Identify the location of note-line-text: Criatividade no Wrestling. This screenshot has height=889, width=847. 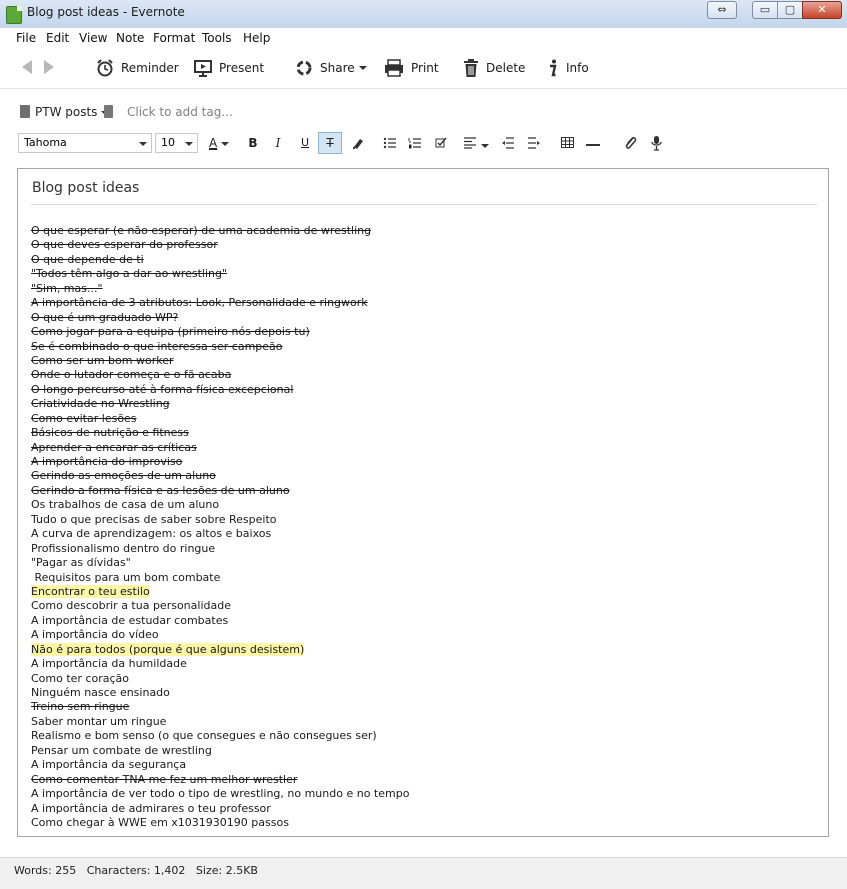
(100, 404).